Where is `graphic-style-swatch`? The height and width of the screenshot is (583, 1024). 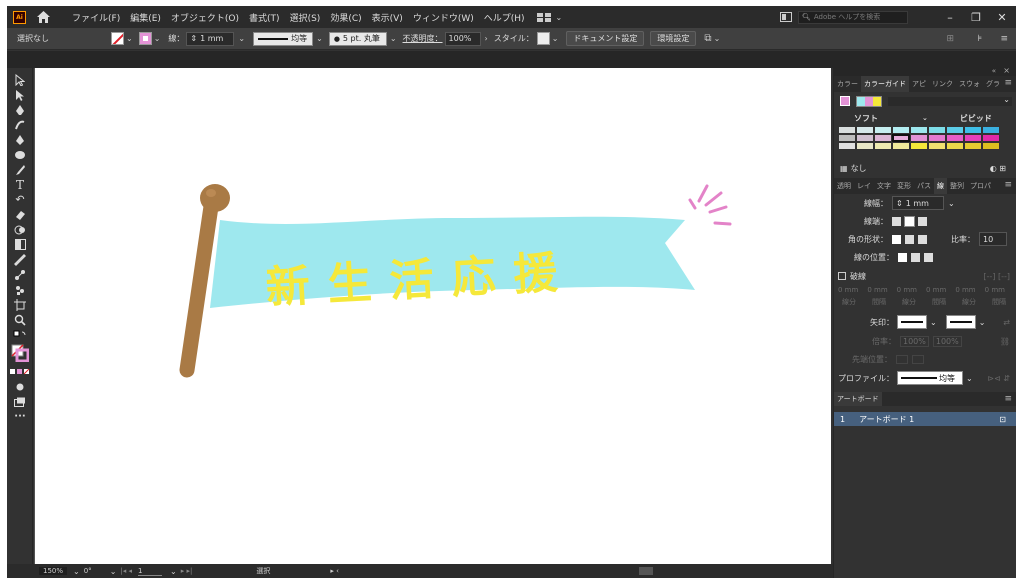 graphic-style-swatch is located at coordinates (543, 38).